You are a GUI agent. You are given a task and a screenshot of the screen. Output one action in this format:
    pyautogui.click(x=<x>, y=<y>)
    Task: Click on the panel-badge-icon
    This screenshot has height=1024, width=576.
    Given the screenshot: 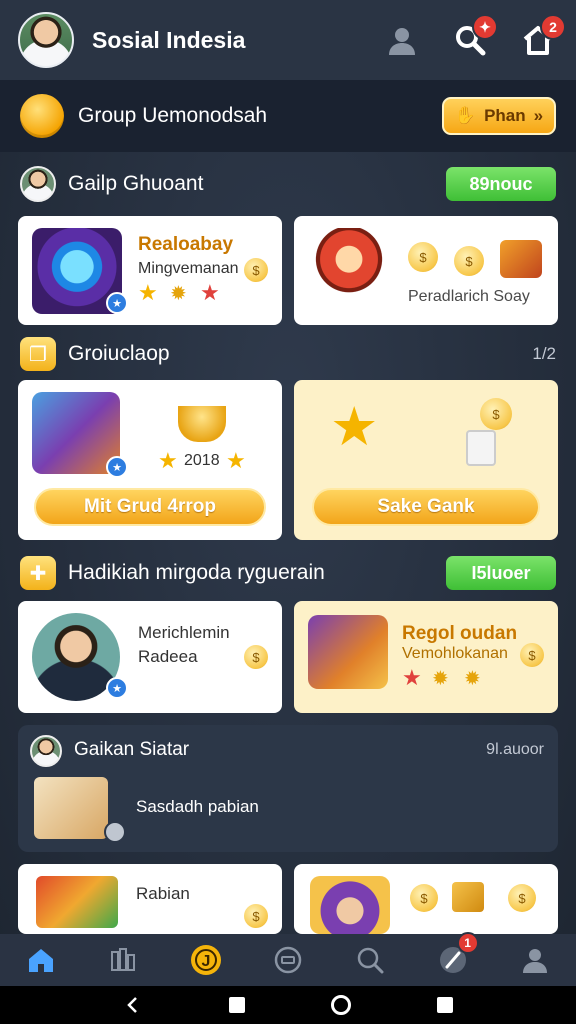 What is the action you would take?
    pyautogui.click(x=115, y=832)
    